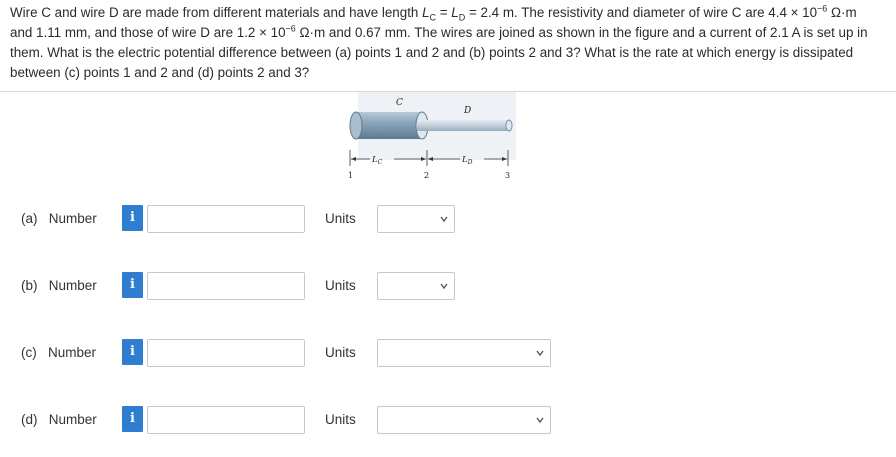  Describe the element at coordinates (226, 420) in the screenshot. I see `number-input-d` at that location.